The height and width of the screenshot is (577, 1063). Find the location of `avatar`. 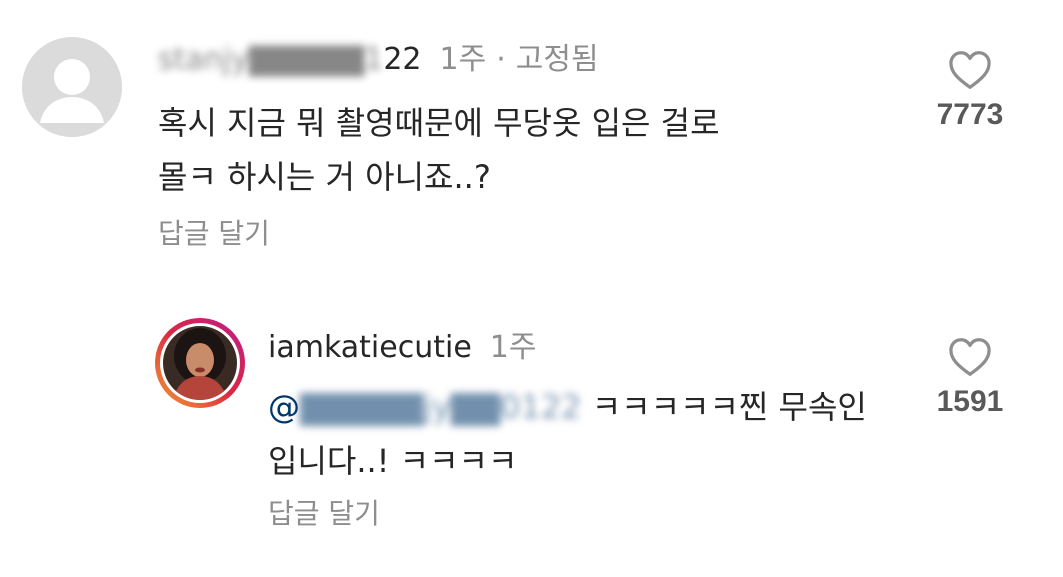

avatar is located at coordinates (200, 363).